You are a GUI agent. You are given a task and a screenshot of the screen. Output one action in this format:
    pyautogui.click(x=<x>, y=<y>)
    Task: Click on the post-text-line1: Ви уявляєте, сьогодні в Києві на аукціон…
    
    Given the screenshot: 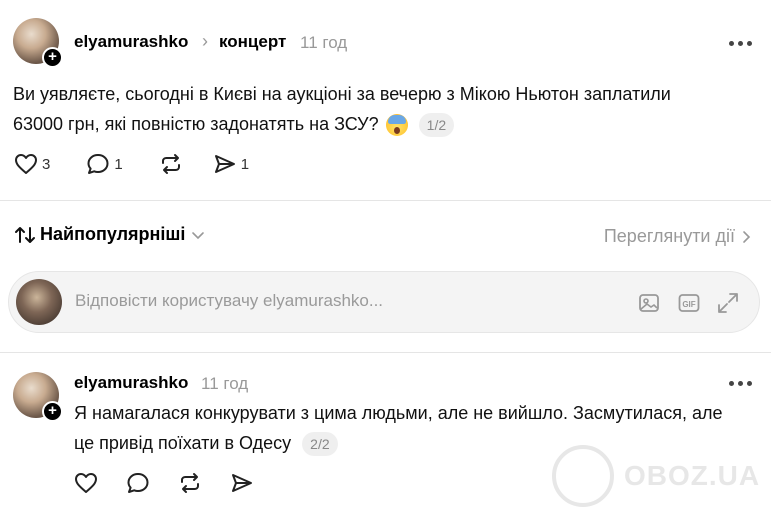 What is the action you would take?
    pyautogui.click(x=342, y=94)
    